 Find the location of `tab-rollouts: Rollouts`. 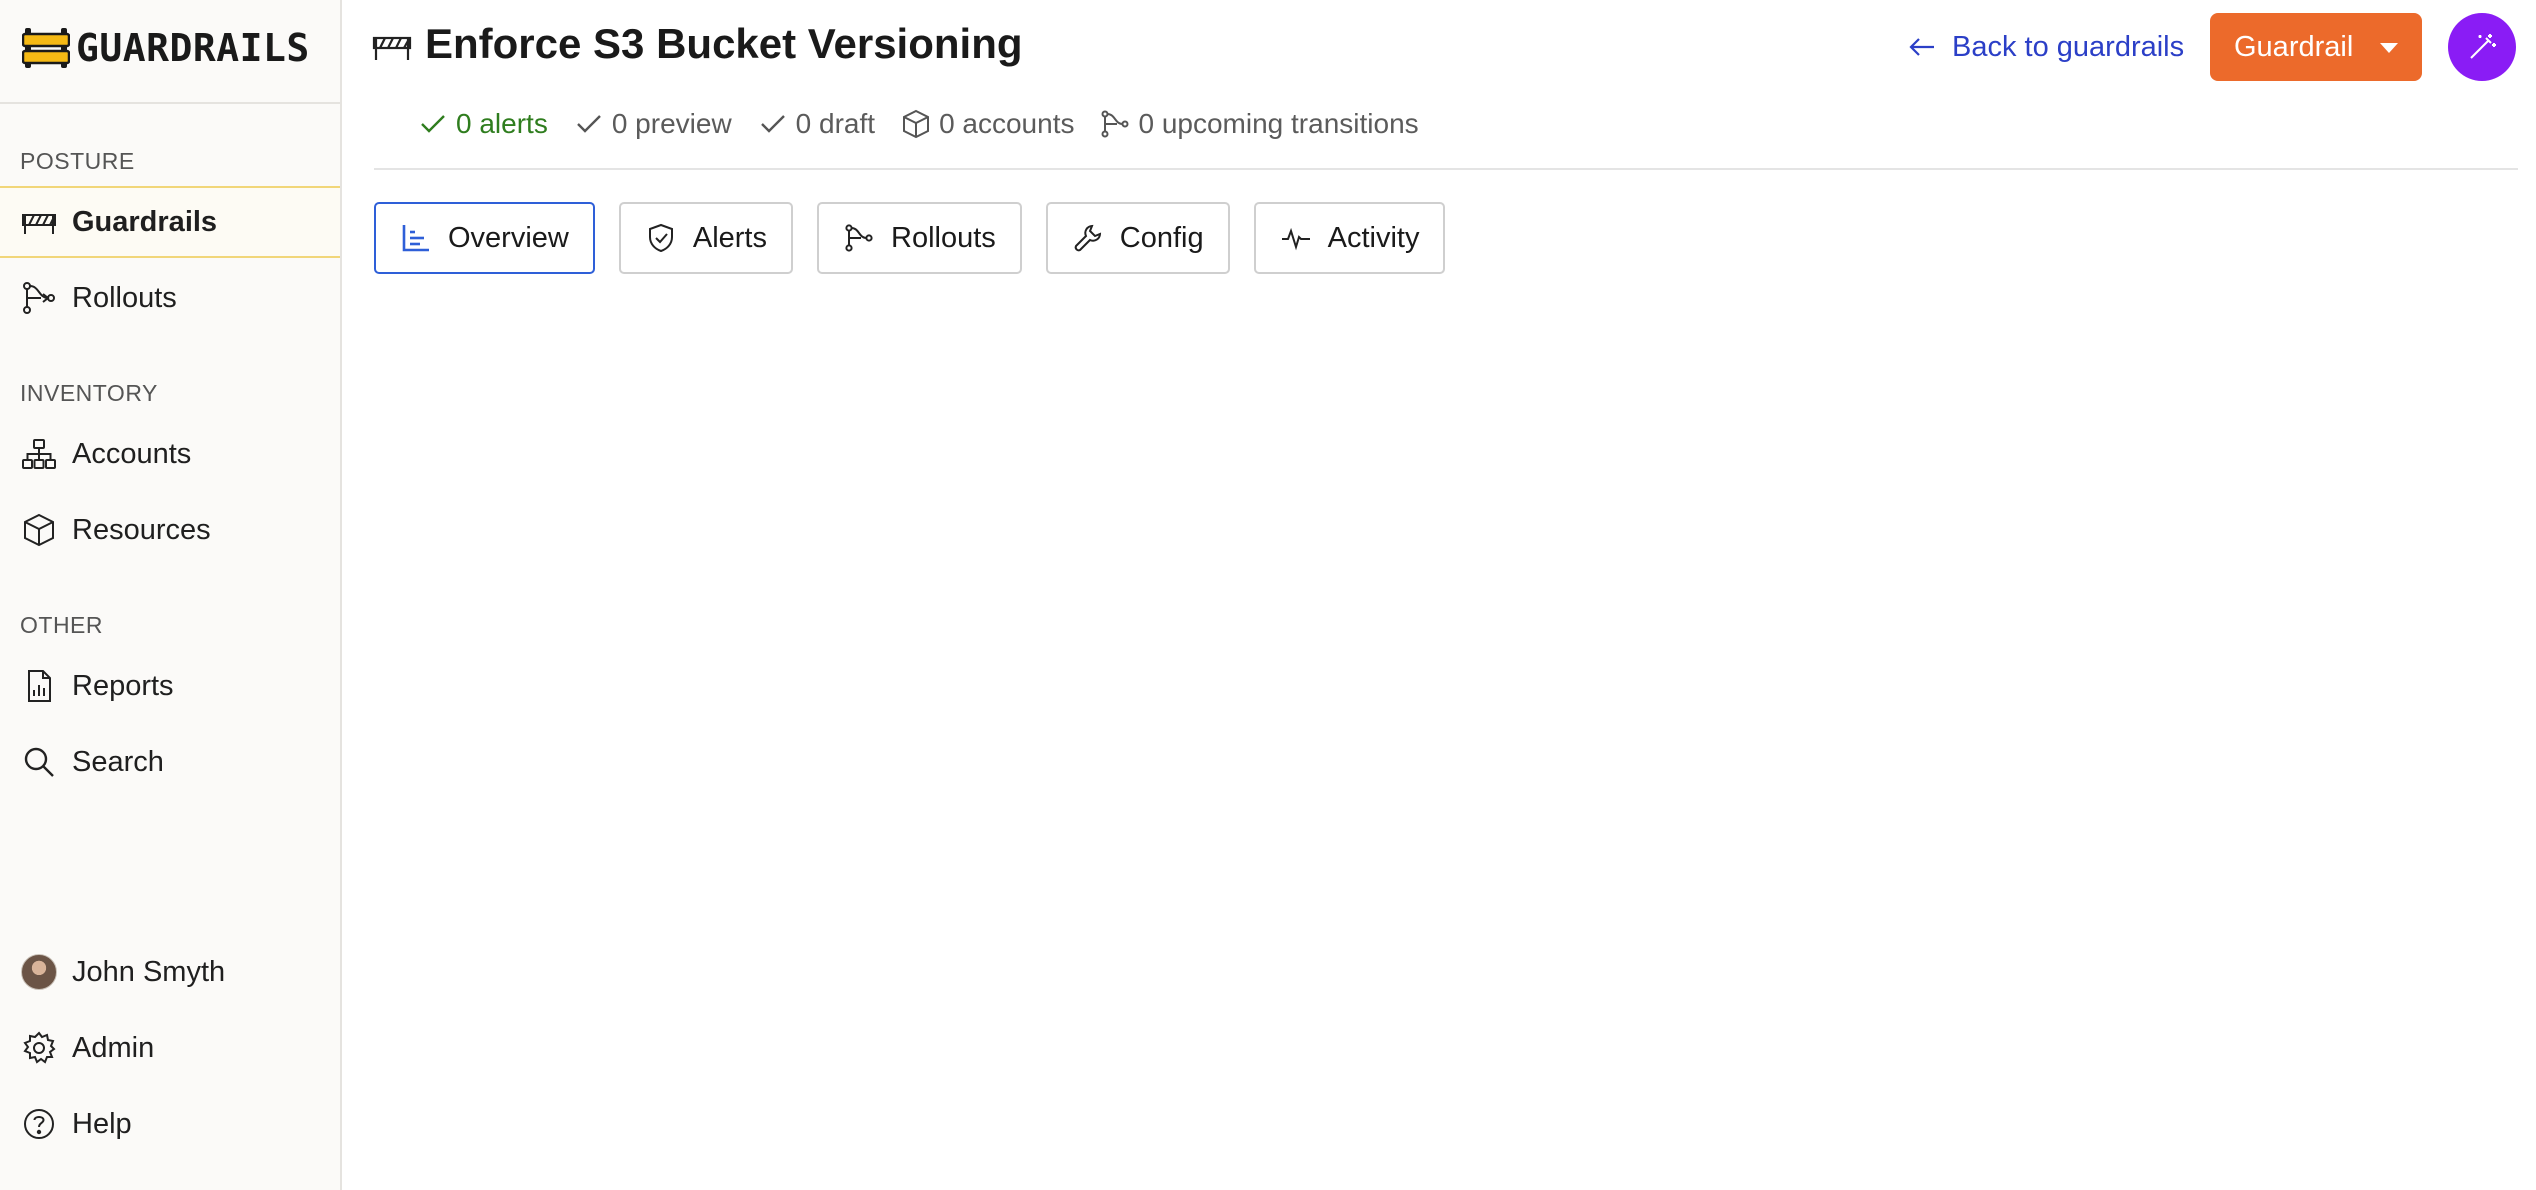

tab-rollouts: Rollouts is located at coordinates (919, 238).